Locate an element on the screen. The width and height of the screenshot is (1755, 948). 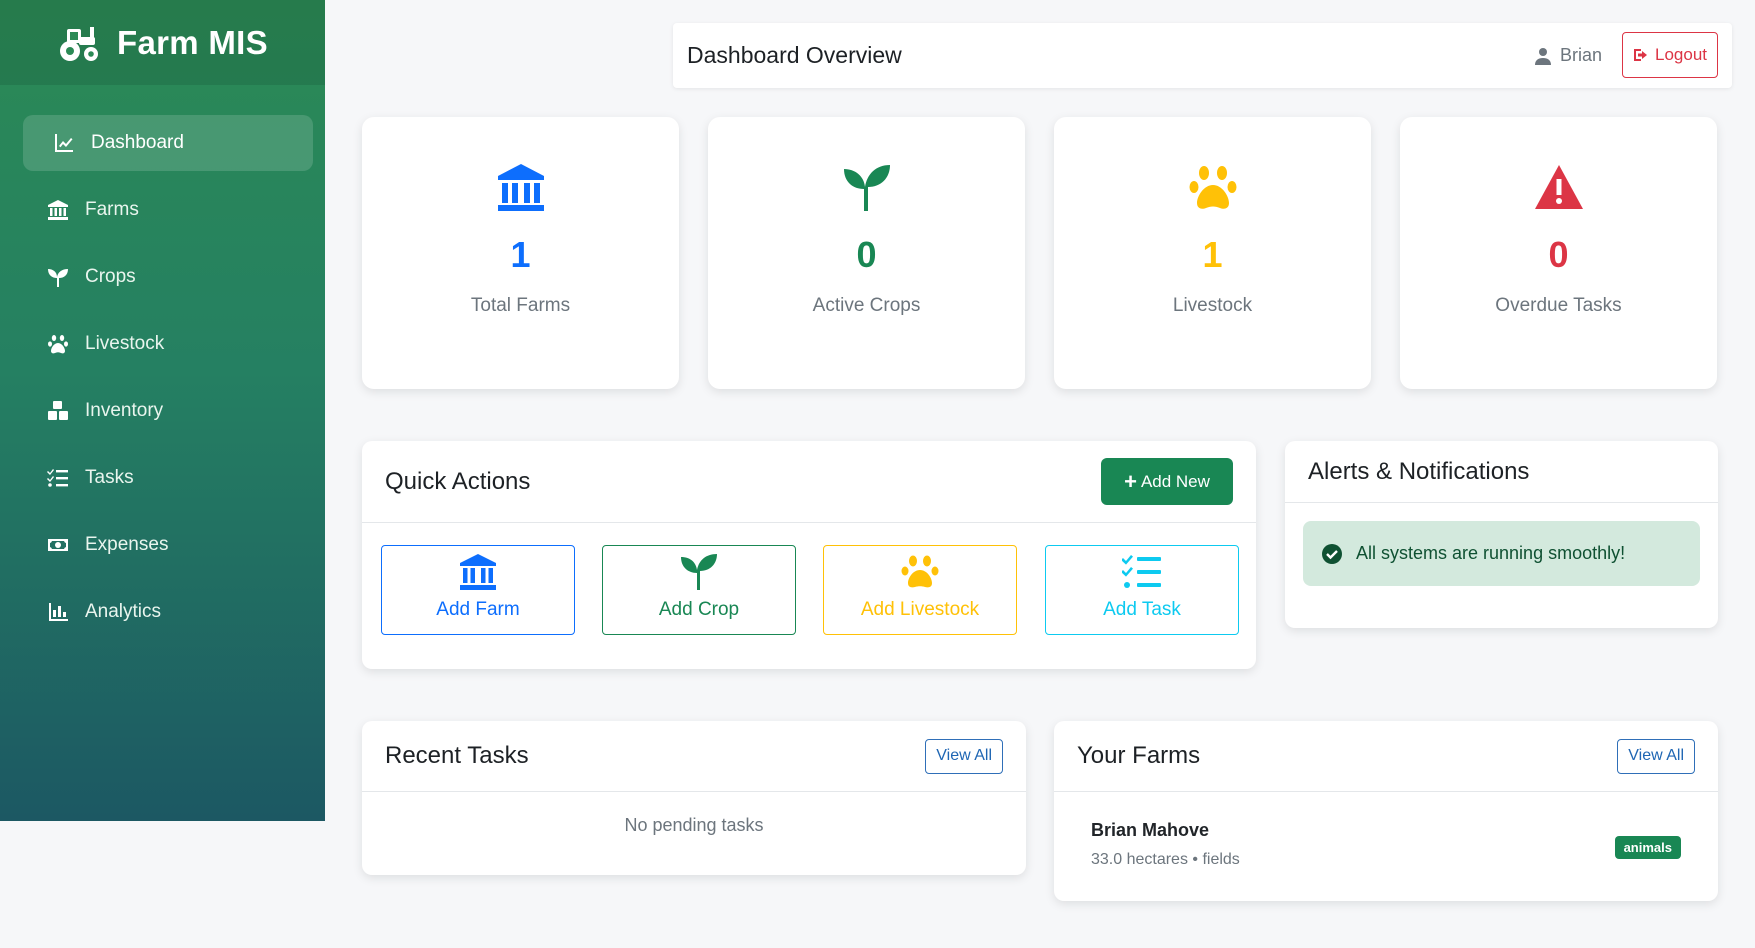
stat-label: Total Farms is located at coordinates (520, 305).